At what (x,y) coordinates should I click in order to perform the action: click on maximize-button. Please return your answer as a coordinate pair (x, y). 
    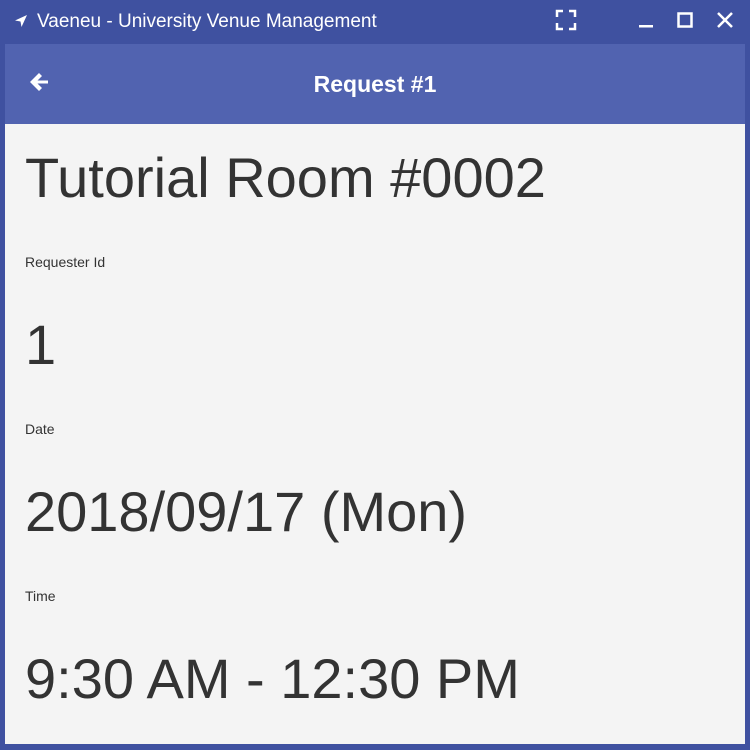
    Looking at the image, I should click on (685, 22).